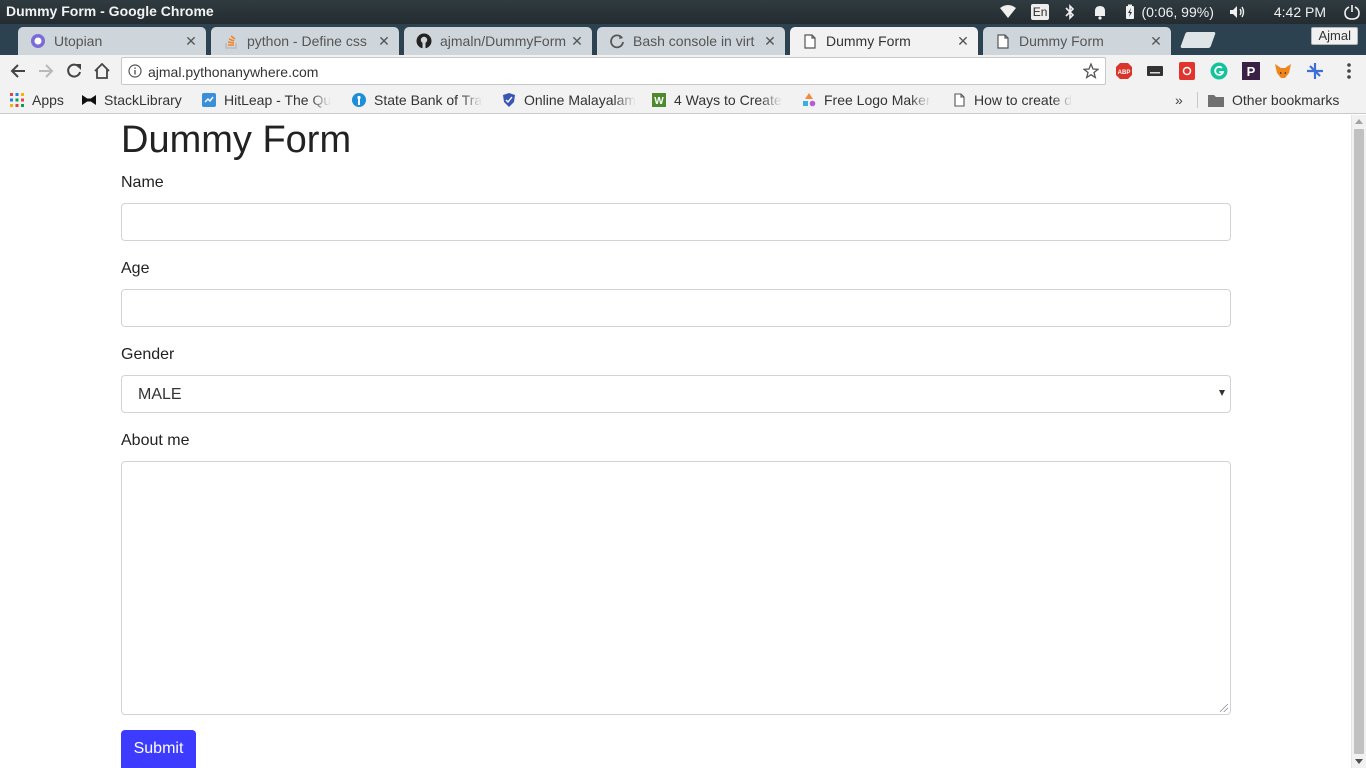 This screenshot has height=768, width=1366. I want to click on tab-bash-console: Bash console in virt ✕, so click(691, 41).